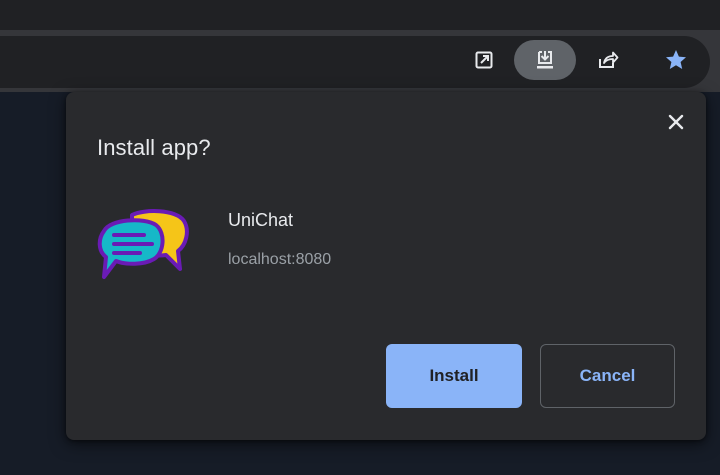  Describe the element at coordinates (454, 376) in the screenshot. I see `install-button: Install` at that location.